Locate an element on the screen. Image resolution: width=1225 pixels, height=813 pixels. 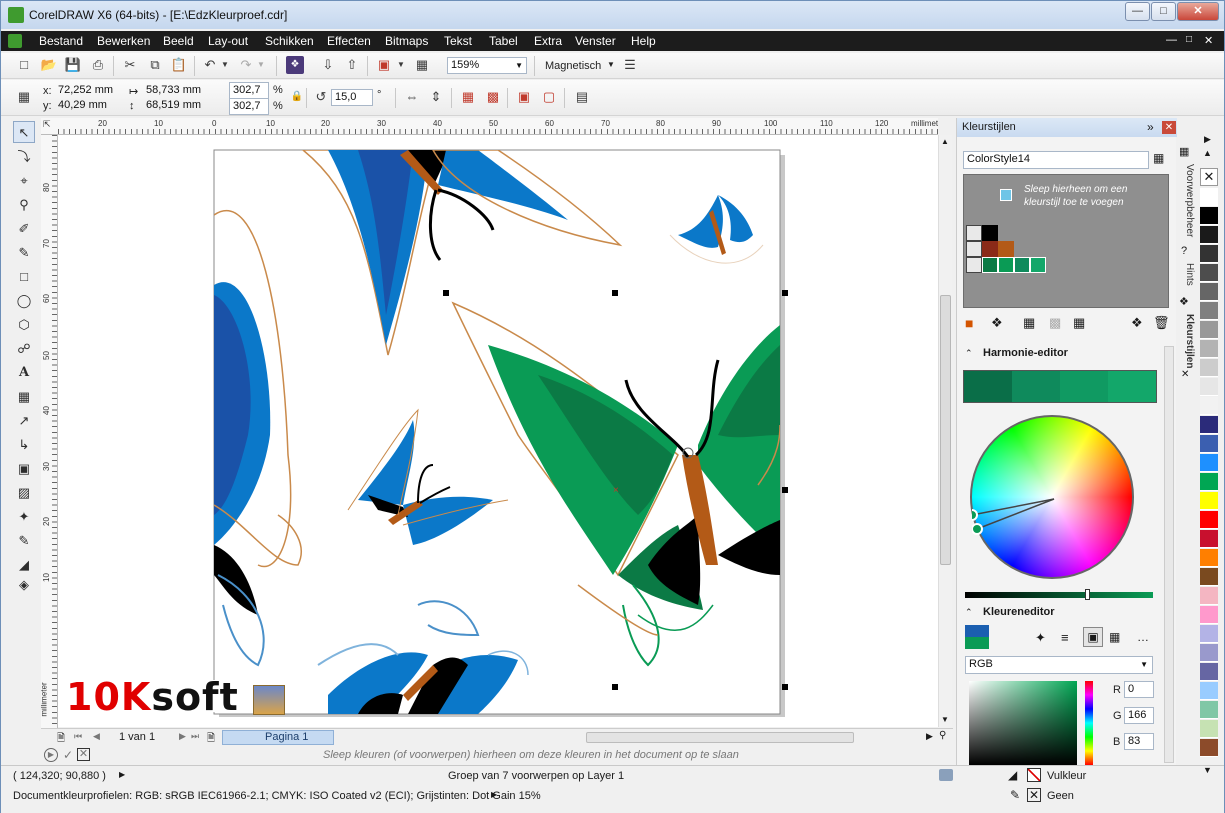
copy-icon: ⧉ is located at coordinates (155, 65).